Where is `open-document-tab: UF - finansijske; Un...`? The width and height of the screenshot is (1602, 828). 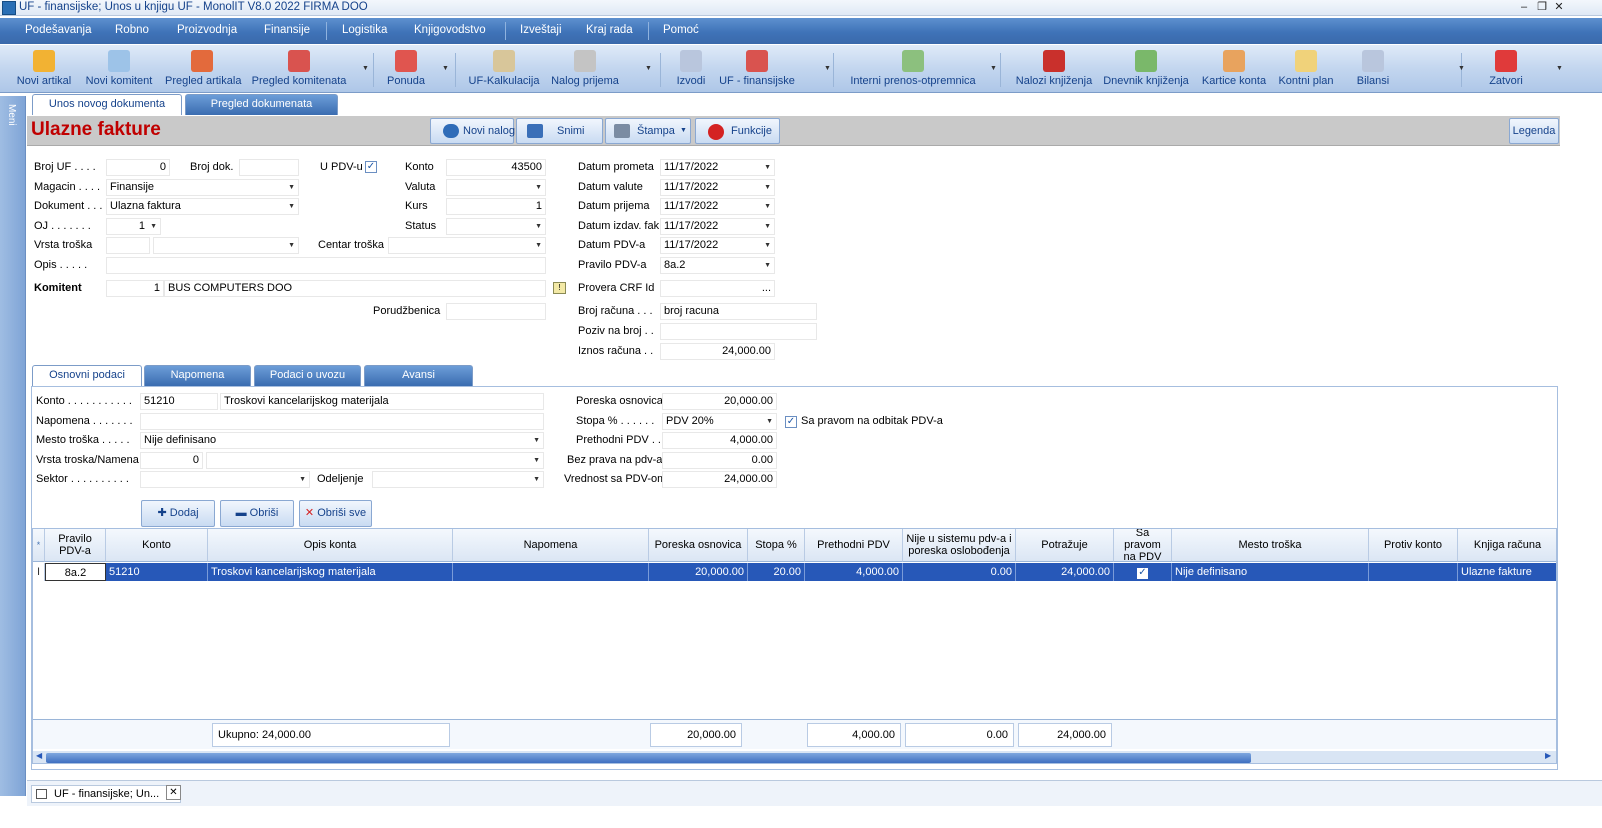 open-document-tab: UF - finansijske; Un... is located at coordinates (106, 794).